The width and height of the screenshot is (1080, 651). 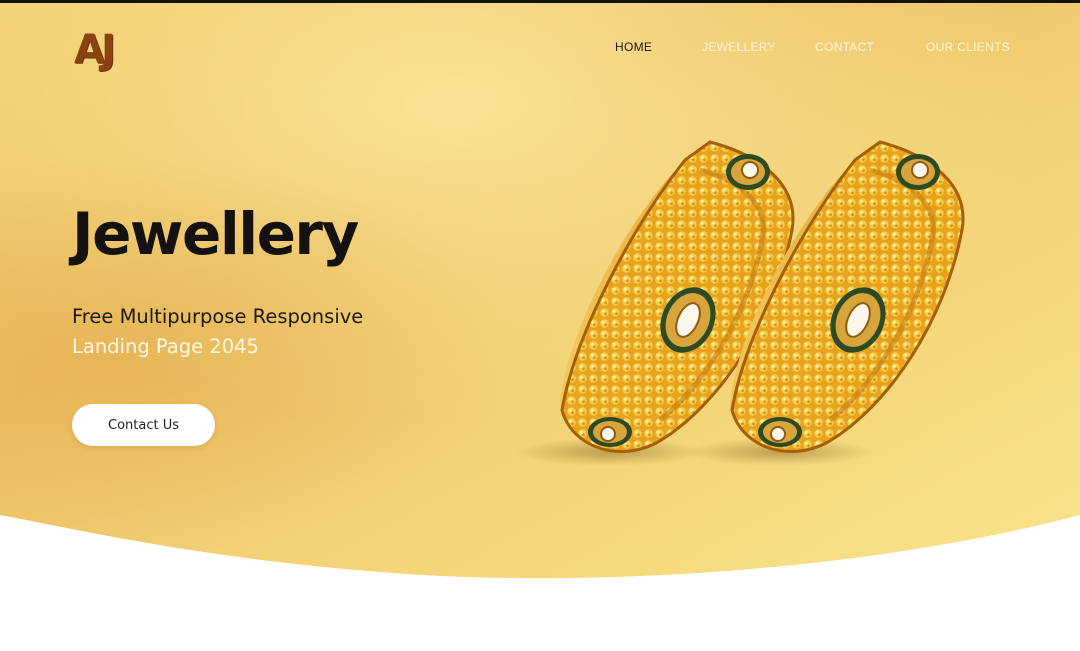 What do you see at coordinates (540, 1) in the screenshot?
I see `top-border` at bounding box center [540, 1].